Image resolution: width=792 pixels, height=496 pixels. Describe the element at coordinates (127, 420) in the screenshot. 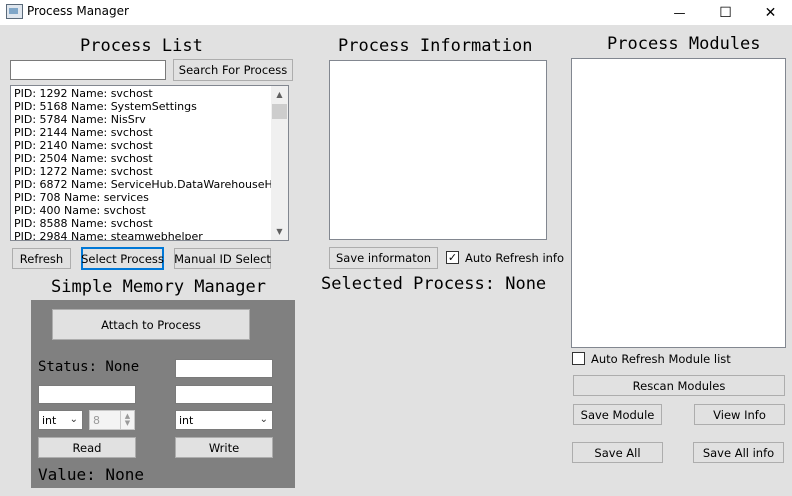

I see `stepper-arrows-icon: ▲ ▼` at that location.